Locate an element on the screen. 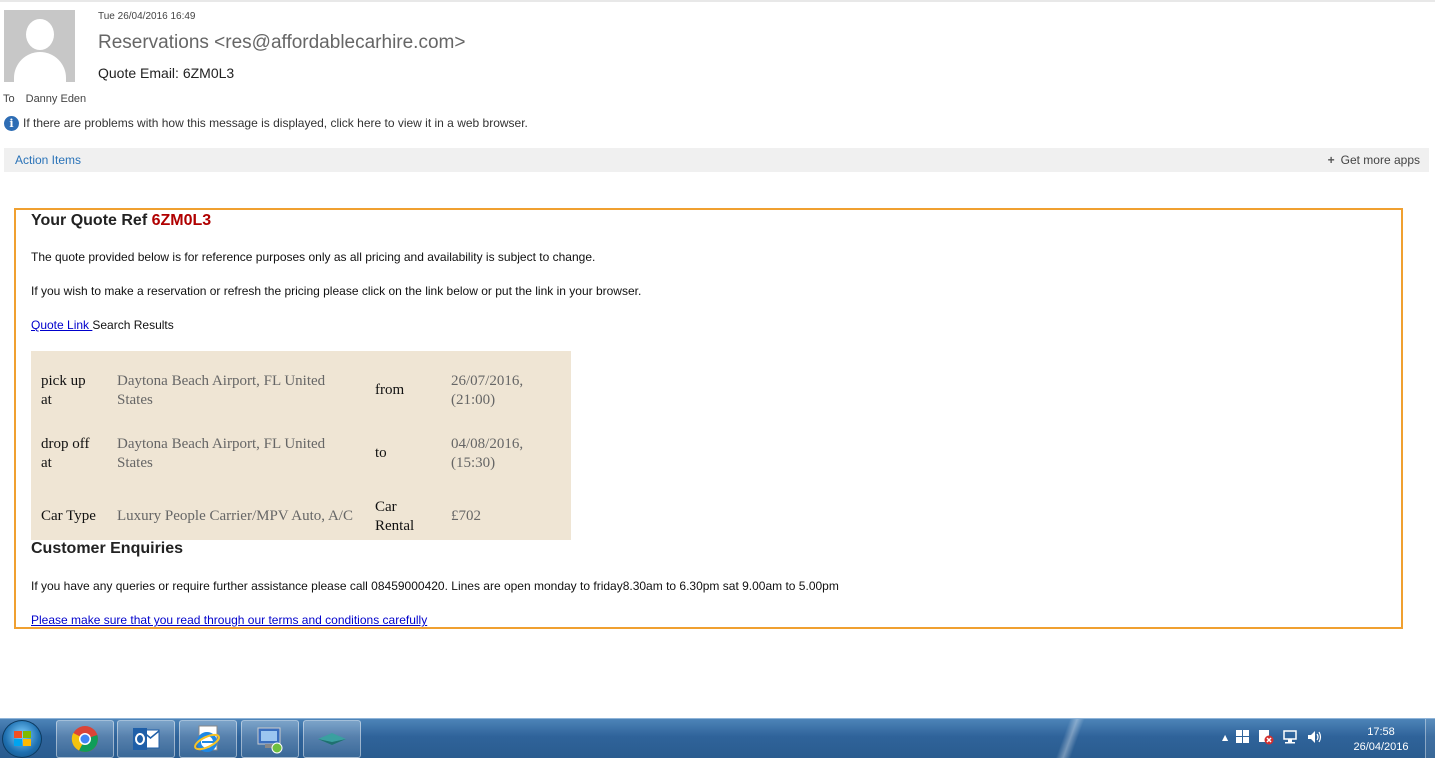 Image resolution: width=1435 pixels, height=758 pixels. quote-link: Quote Link is located at coordinates (61, 325).